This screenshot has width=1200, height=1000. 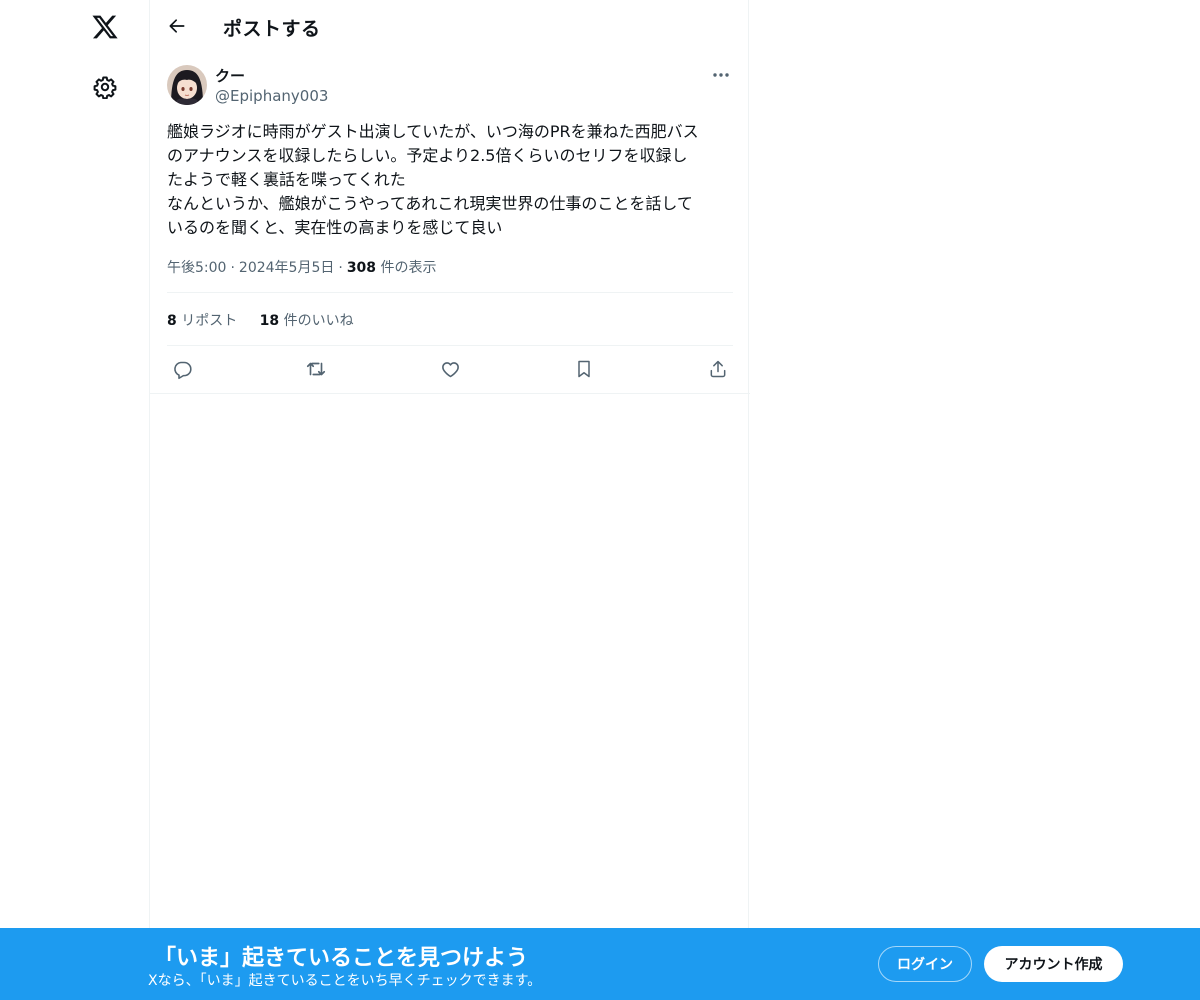 What do you see at coordinates (187, 85) in the screenshot?
I see `avatar` at bounding box center [187, 85].